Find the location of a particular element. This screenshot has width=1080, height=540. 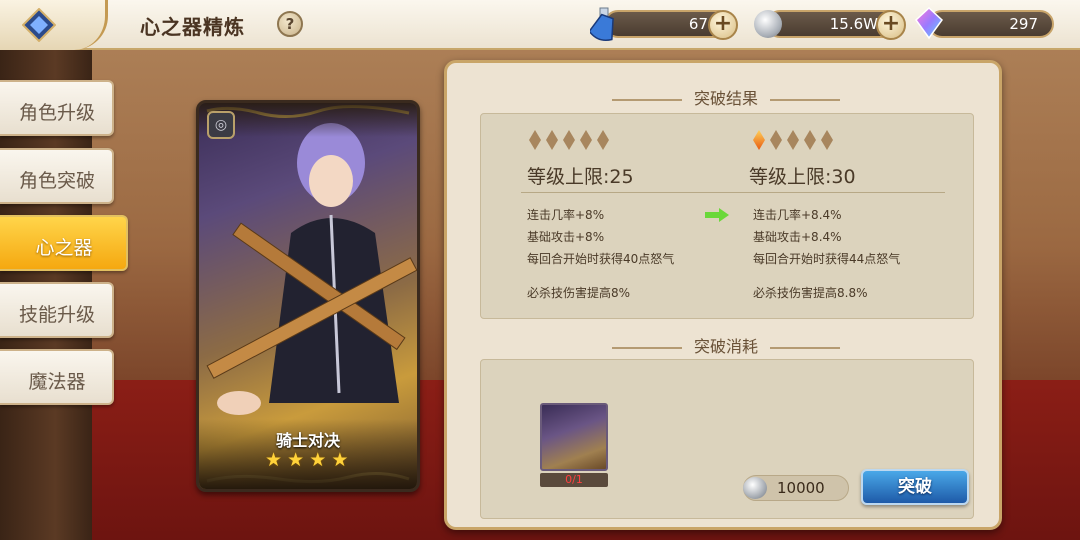

card-name: 骑士对决 is located at coordinates (307, 440).